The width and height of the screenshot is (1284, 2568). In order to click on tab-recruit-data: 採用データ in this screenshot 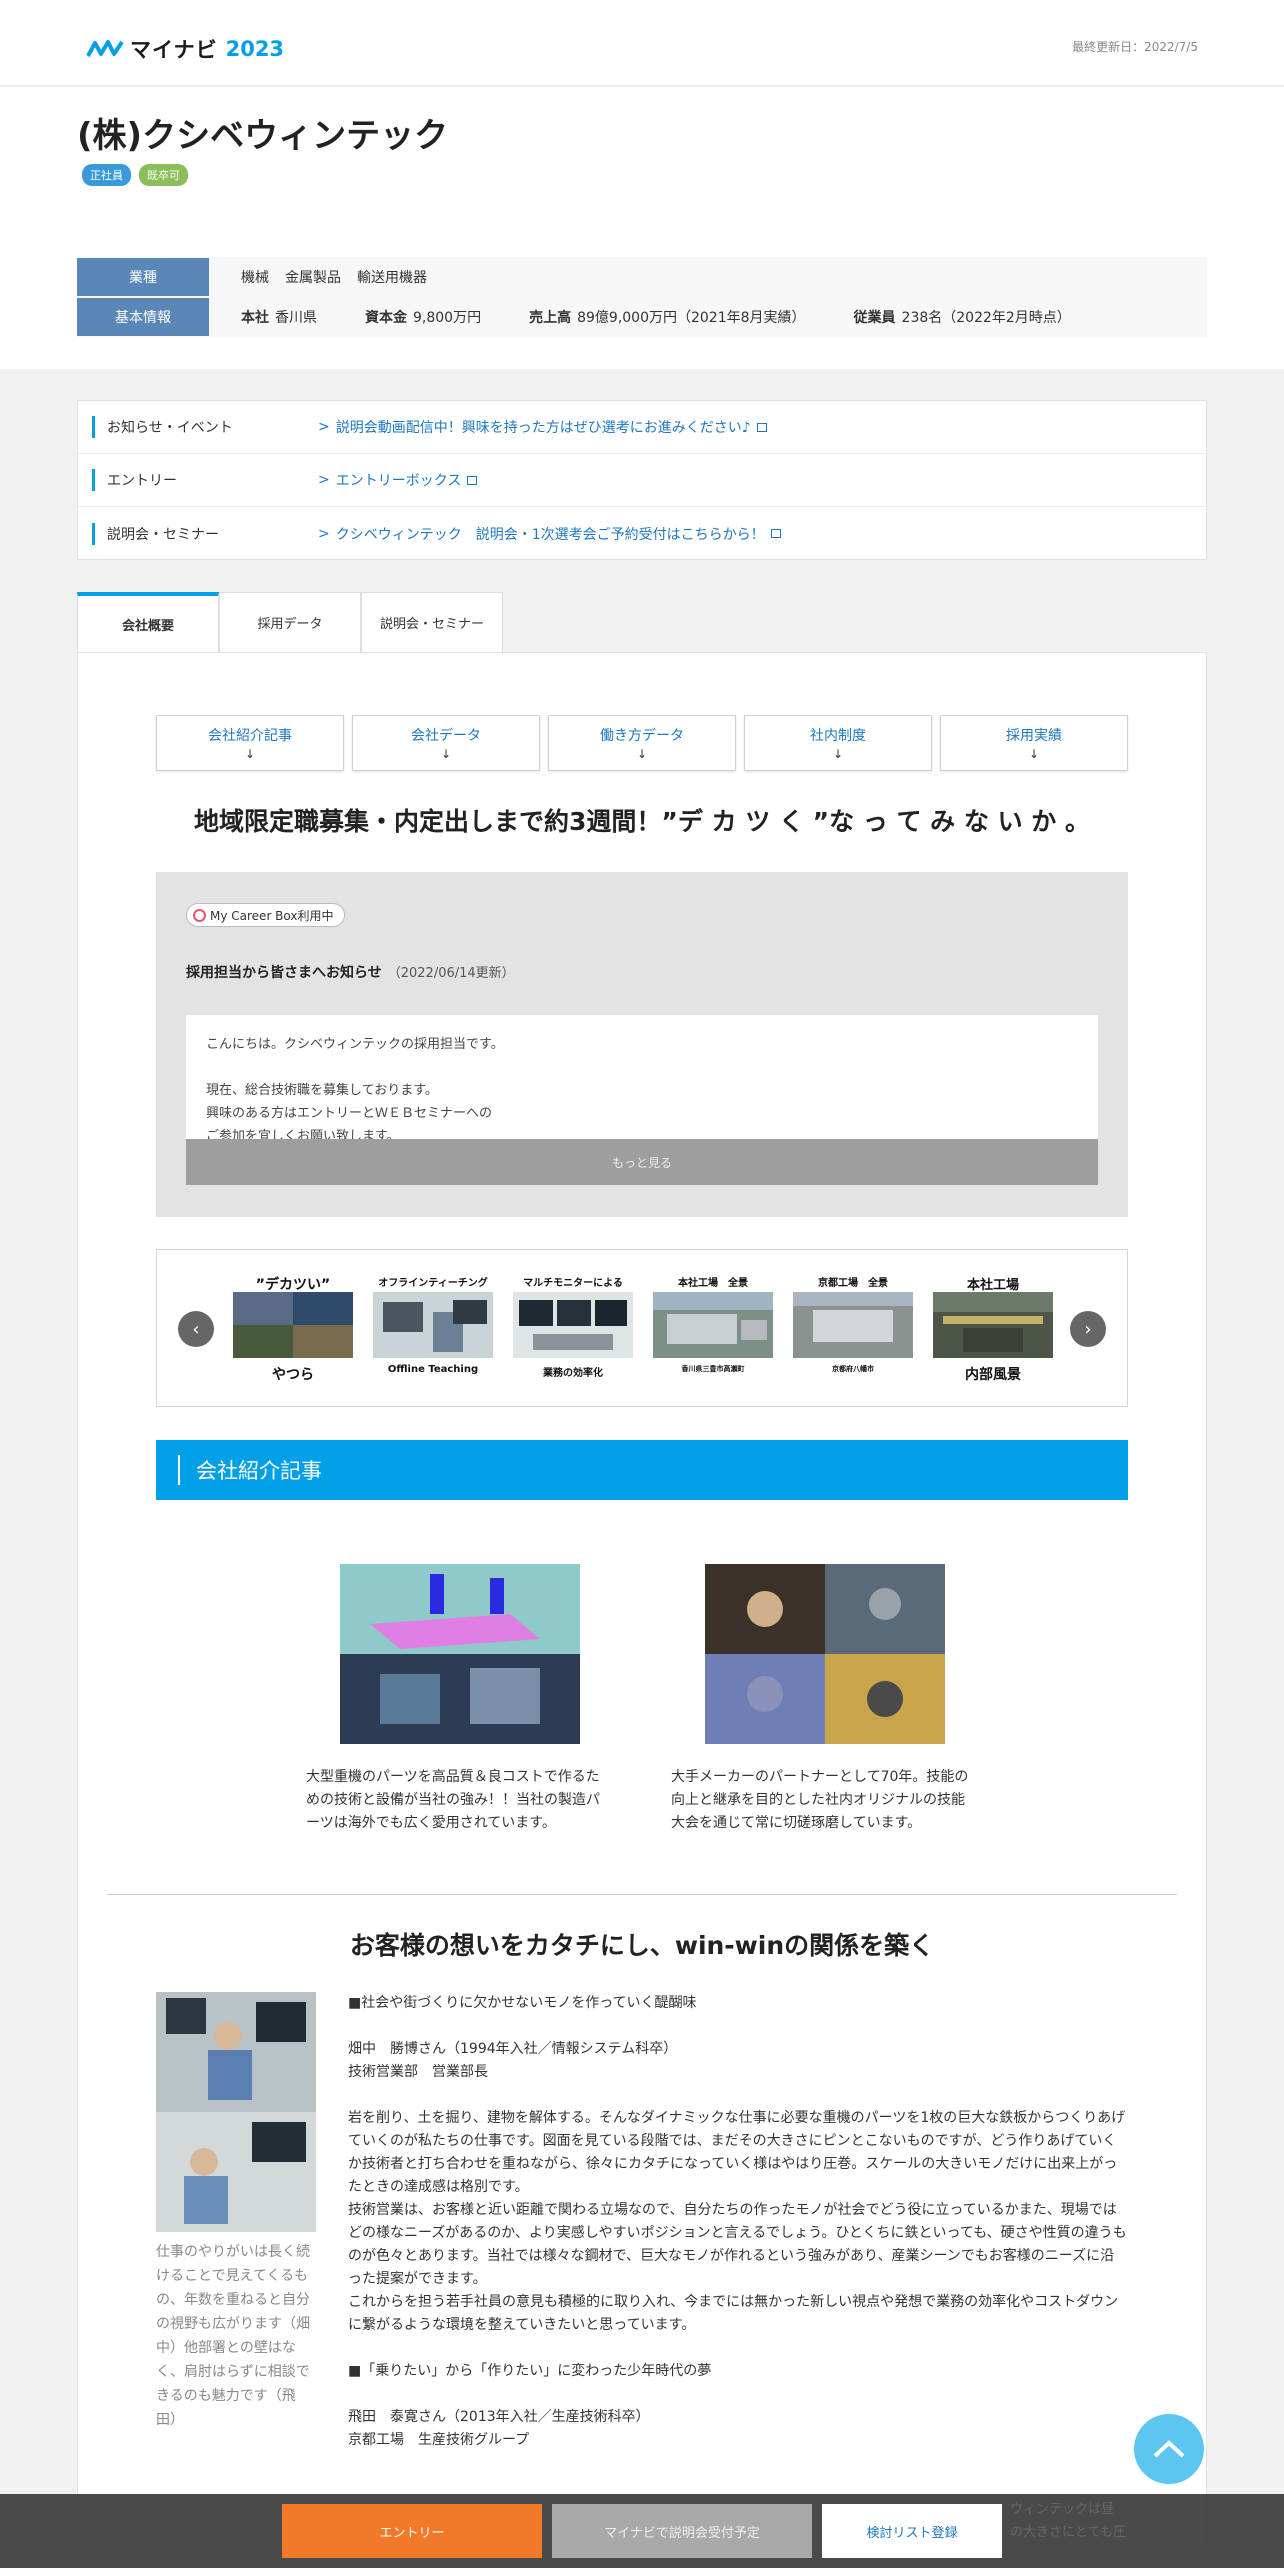, I will do `click(290, 622)`.